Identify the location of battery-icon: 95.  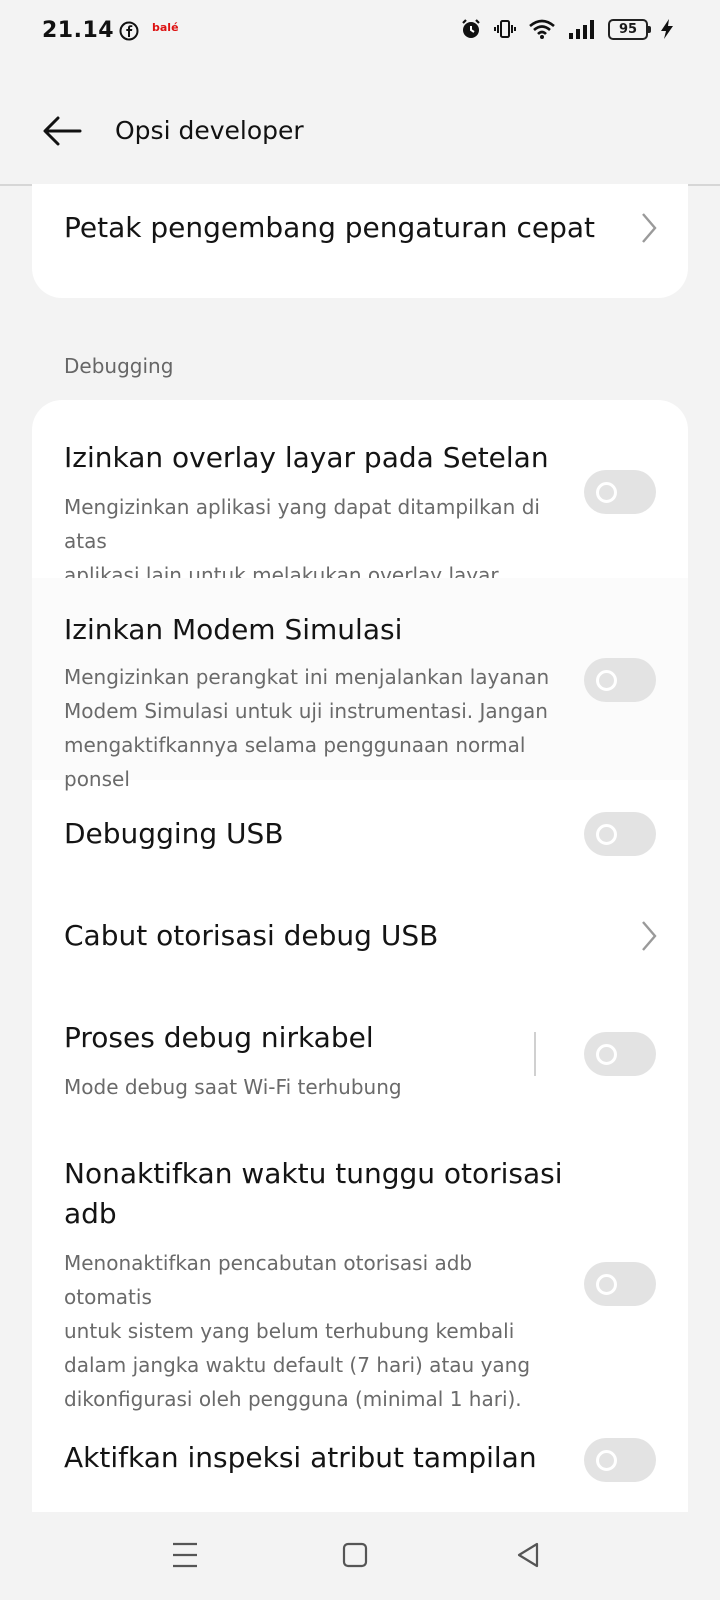
(629, 29).